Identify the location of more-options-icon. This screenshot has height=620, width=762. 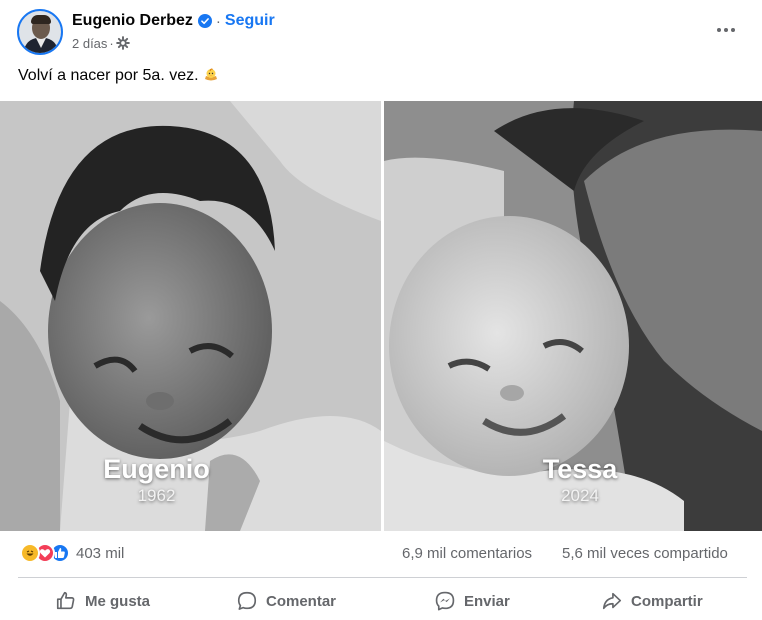
(726, 30).